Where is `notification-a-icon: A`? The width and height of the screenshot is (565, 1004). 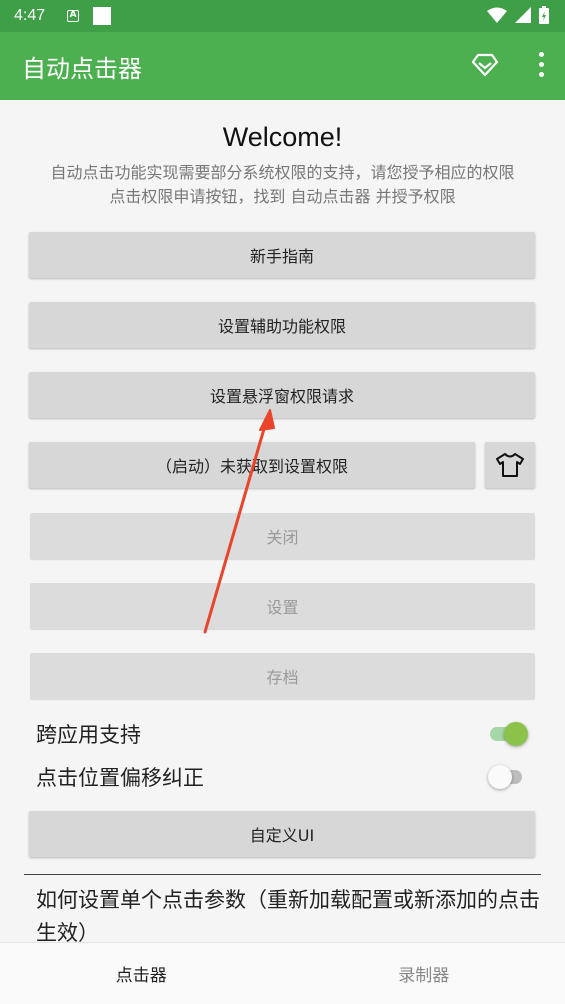 notification-a-icon: A is located at coordinates (73, 16).